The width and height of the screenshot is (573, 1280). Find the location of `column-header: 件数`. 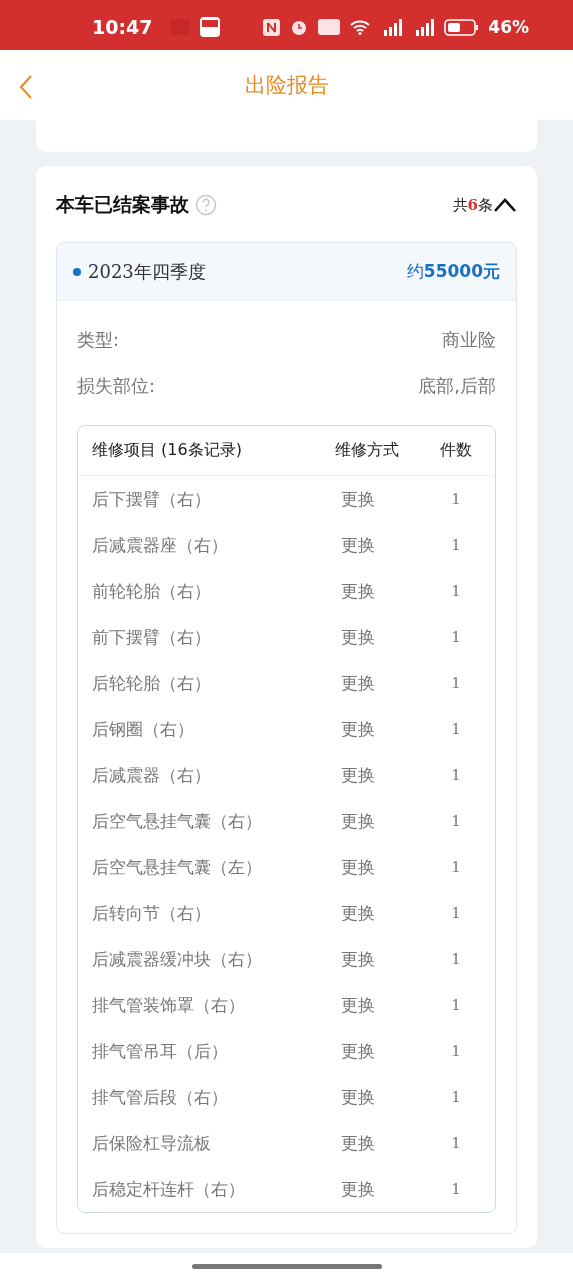

column-header: 件数 is located at coordinates (456, 450).